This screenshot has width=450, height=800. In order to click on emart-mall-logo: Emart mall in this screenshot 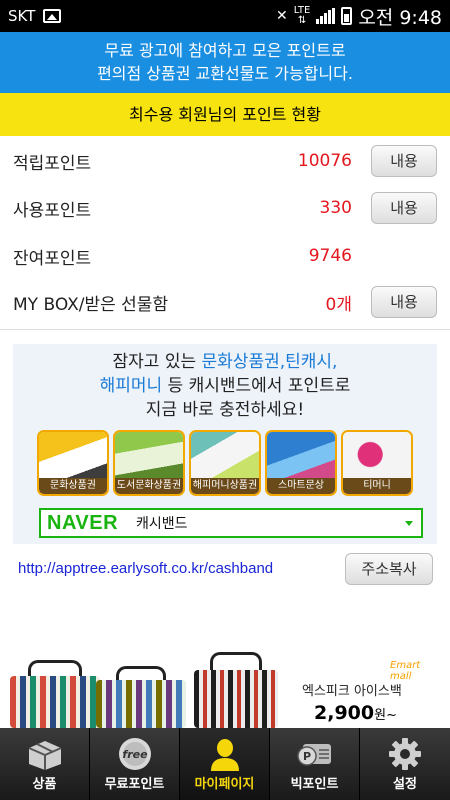, I will do `click(405, 671)`.